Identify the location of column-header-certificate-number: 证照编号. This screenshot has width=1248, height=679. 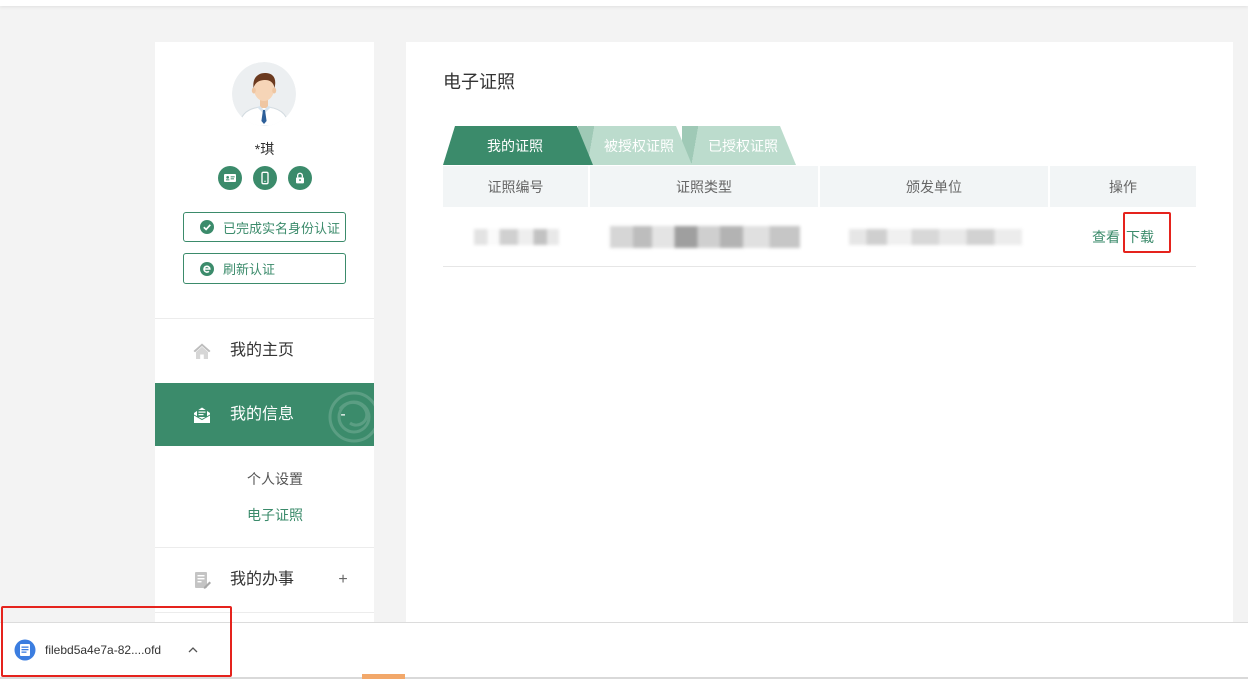
(516, 186).